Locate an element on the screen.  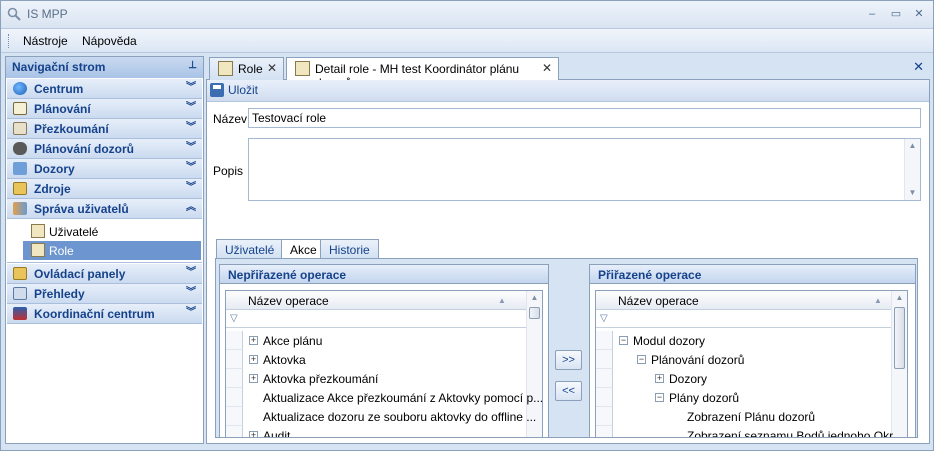
nav-group-prezkoumani: Přezkoumání ︾ is located at coordinates (104, 129).